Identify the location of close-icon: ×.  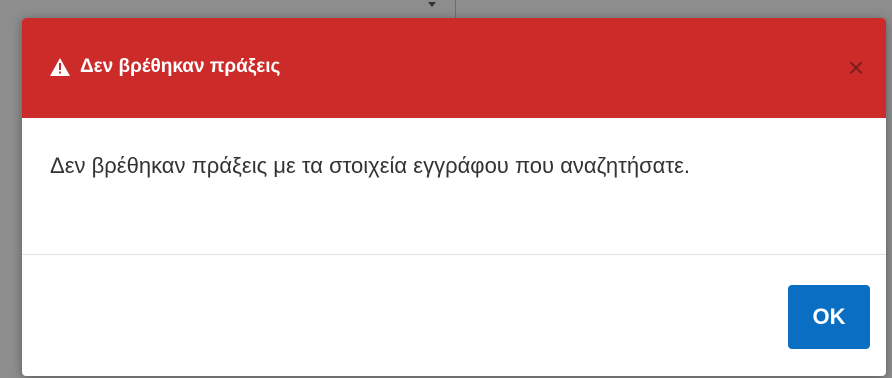
(856, 67).